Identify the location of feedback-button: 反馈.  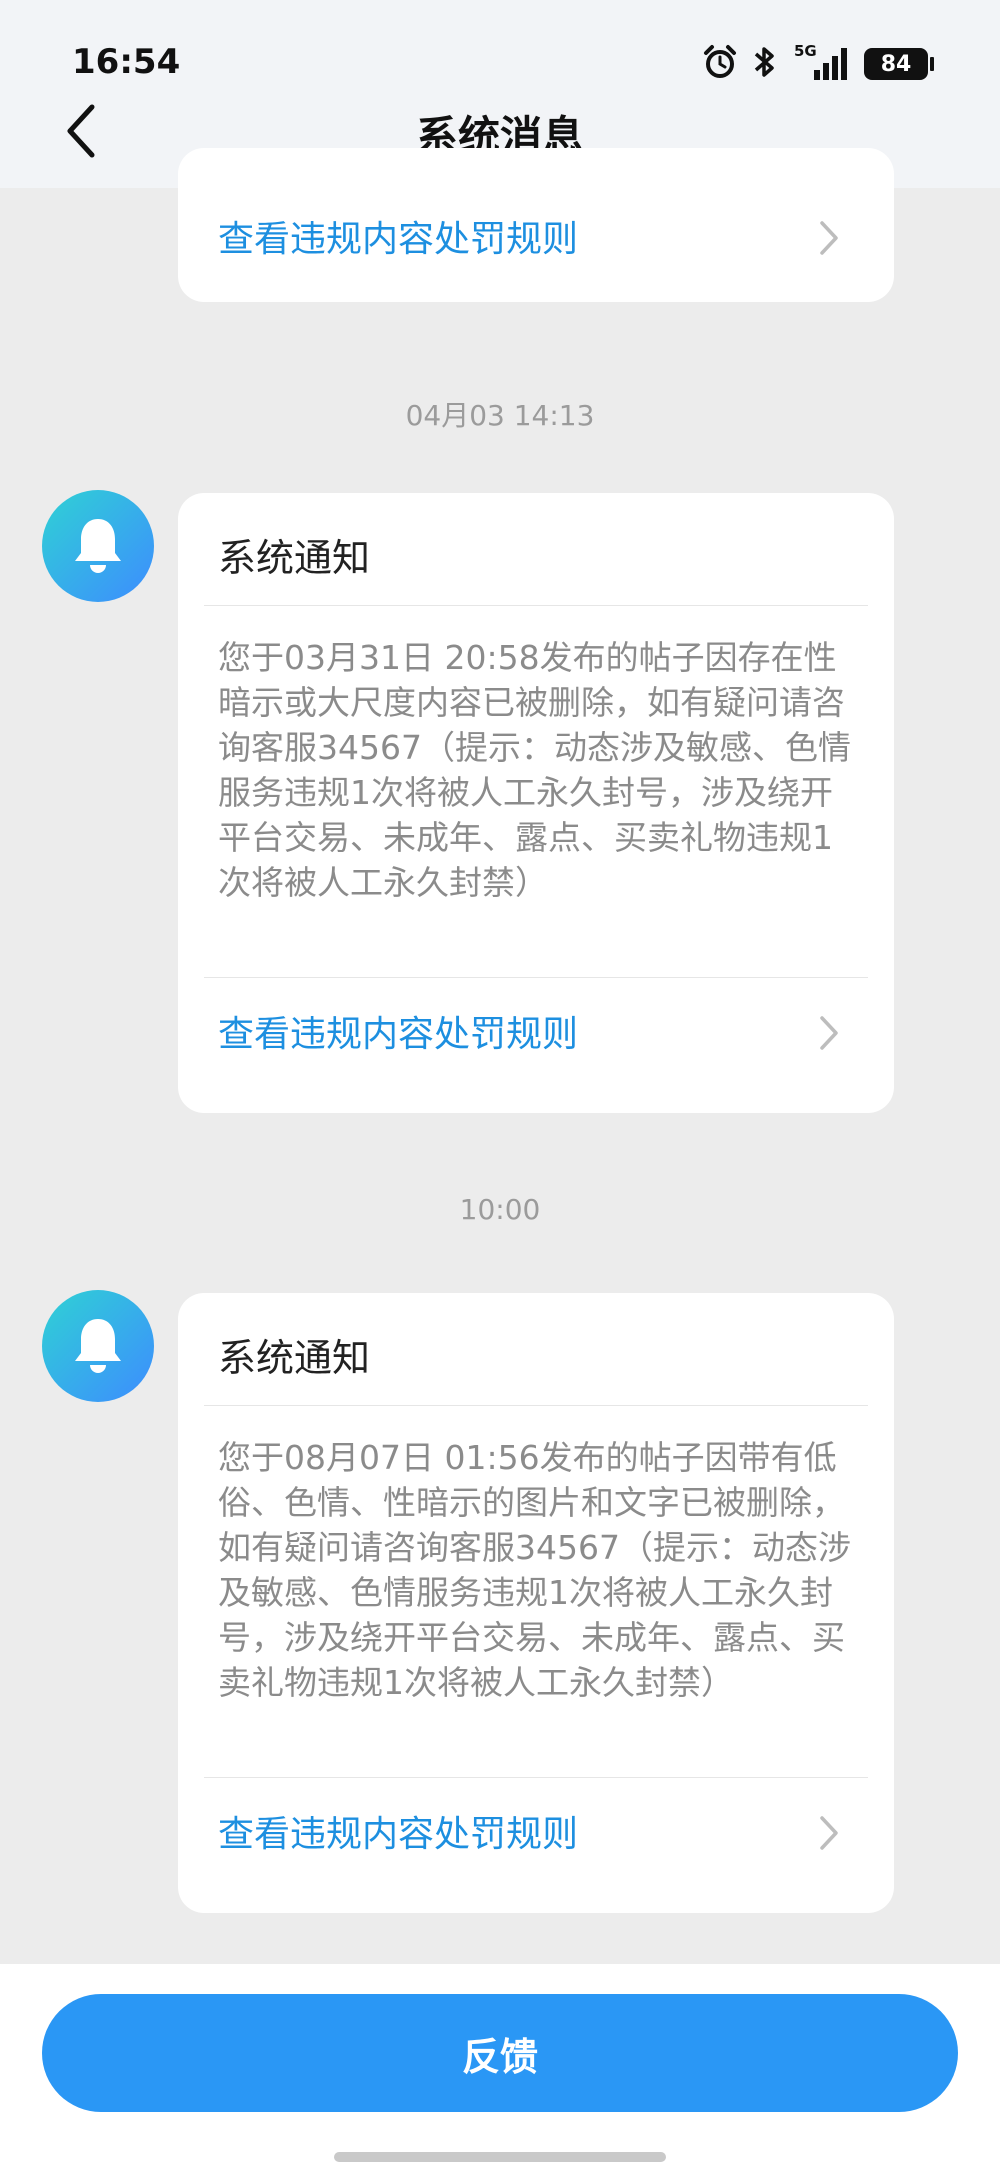
(500, 2053).